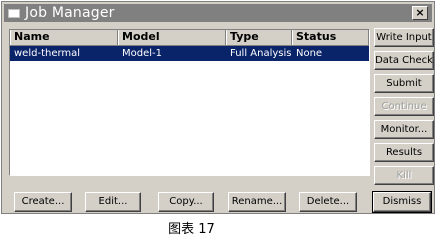  What do you see at coordinates (404, 60) in the screenshot?
I see `data-check-button: Data Check` at bounding box center [404, 60].